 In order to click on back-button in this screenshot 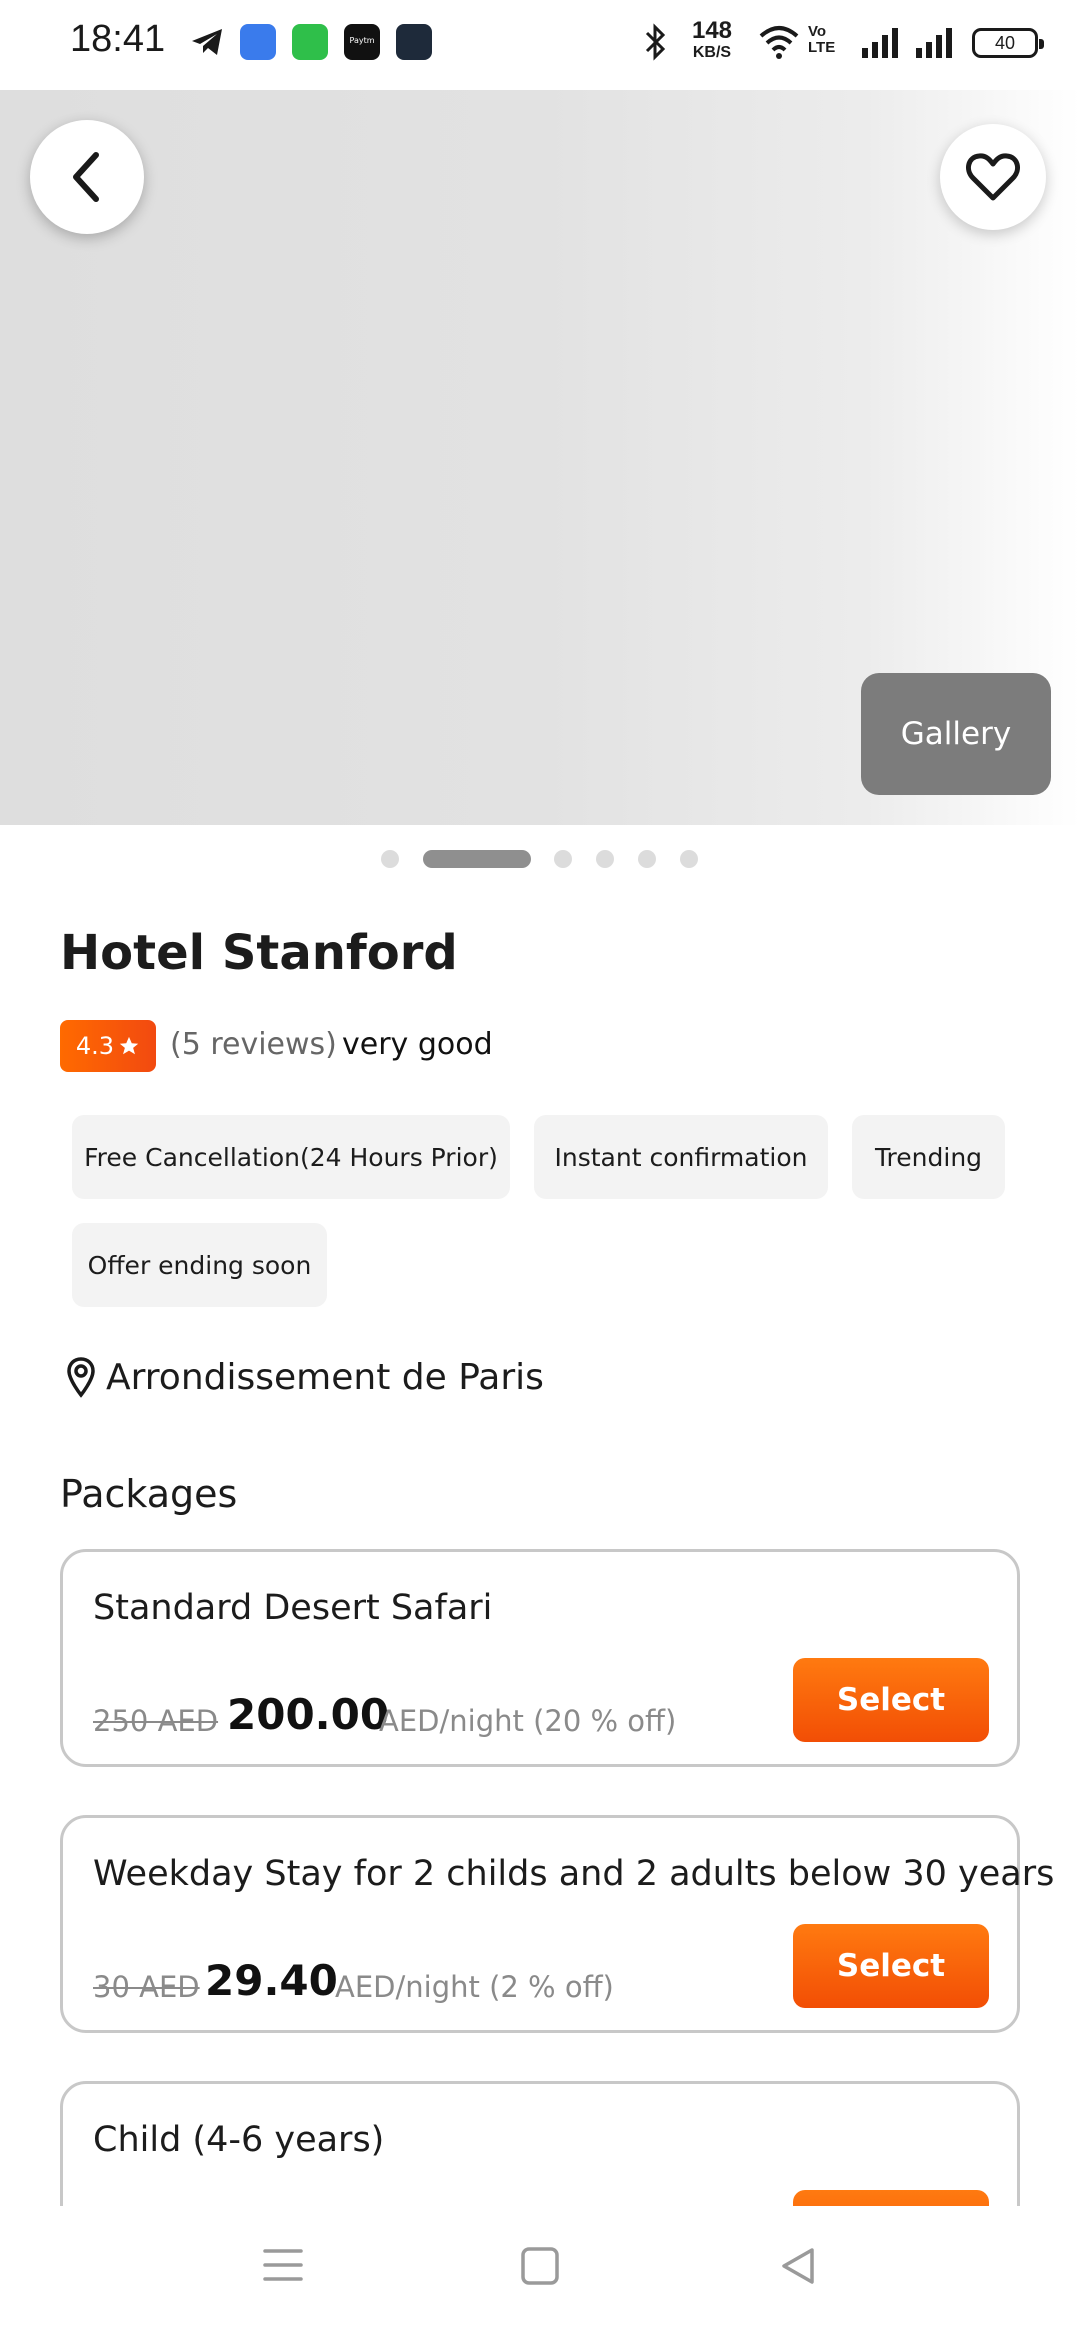, I will do `click(87, 177)`.